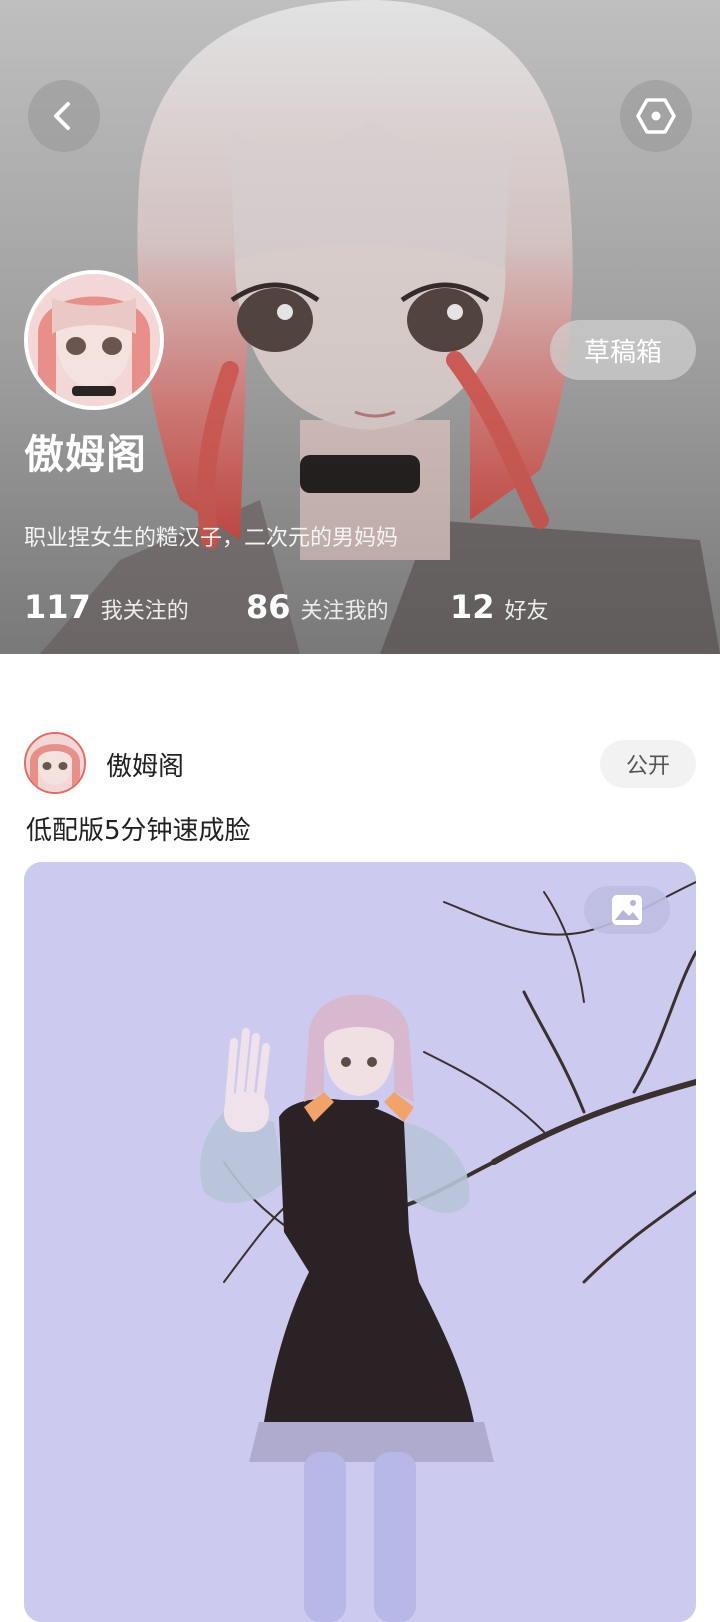 Image resolution: width=720 pixels, height=1622 pixels. I want to click on stat-friends-count: 12, so click(472, 607).